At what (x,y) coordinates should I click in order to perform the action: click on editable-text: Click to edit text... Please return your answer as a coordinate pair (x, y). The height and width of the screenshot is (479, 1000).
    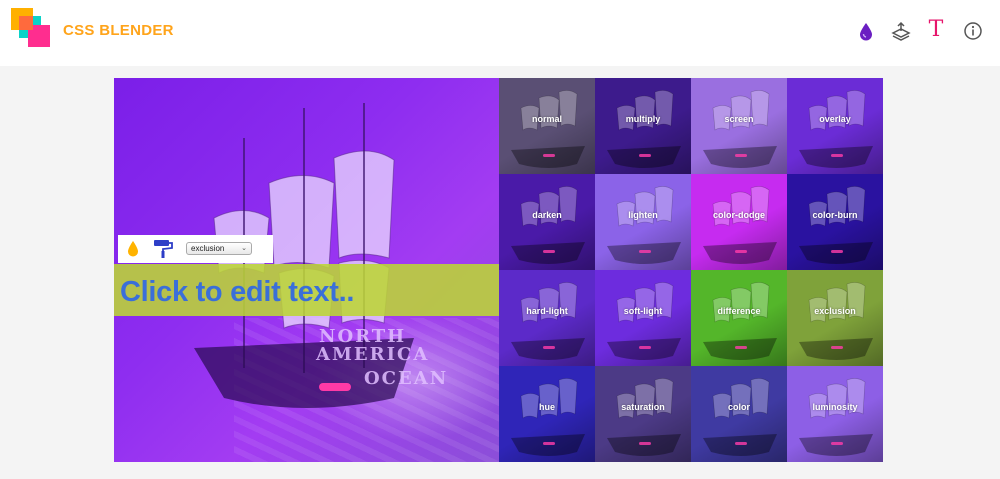
    Looking at the image, I should click on (237, 292).